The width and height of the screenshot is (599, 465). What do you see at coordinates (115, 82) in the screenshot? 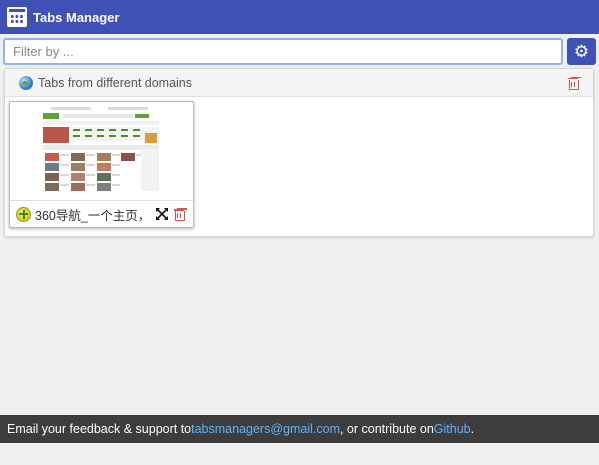
I see `tab-group-title: Tabs from different domains` at bounding box center [115, 82].